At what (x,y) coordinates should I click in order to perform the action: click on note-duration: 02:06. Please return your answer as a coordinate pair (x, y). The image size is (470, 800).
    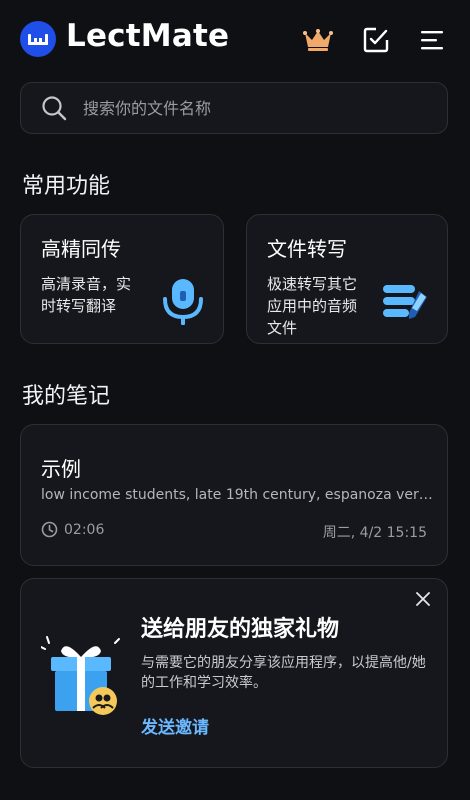
    Looking at the image, I should click on (72, 529).